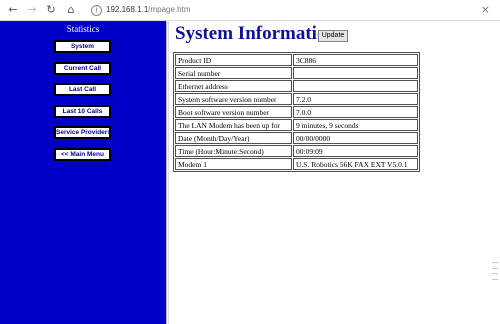  I want to click on row-value: 00:09:09, so click(355, 151).